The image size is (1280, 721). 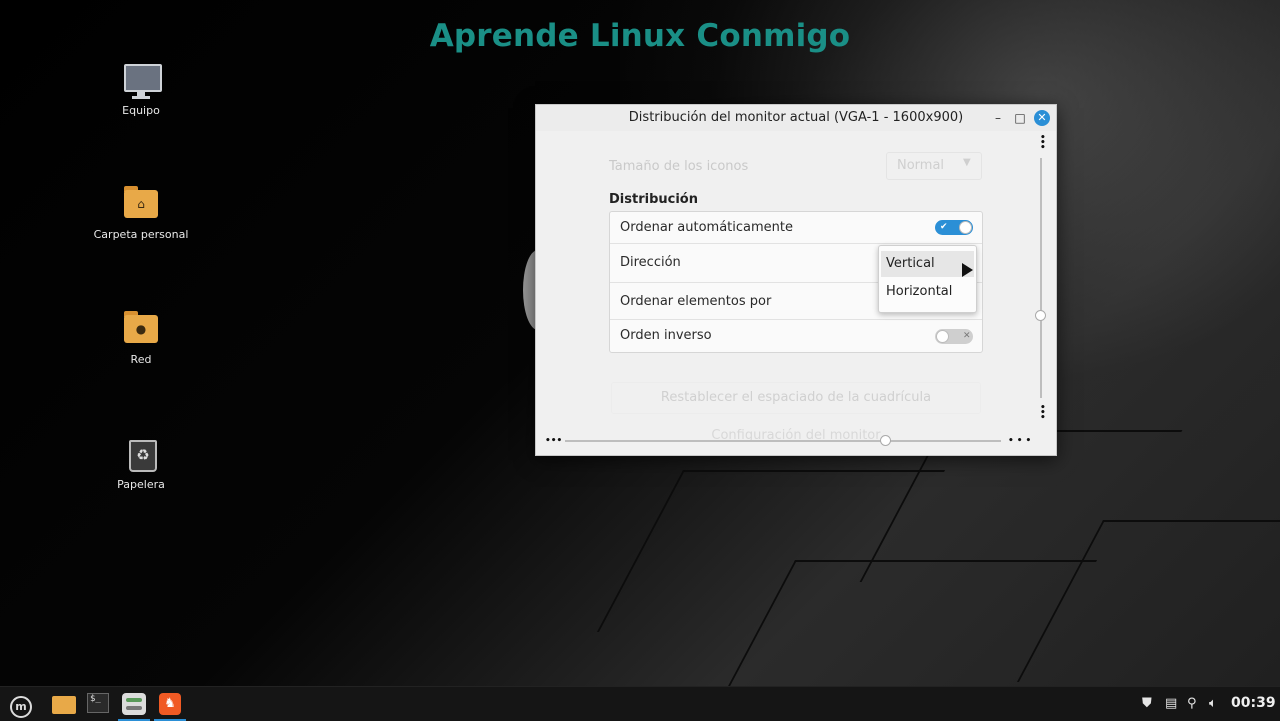 What do you see at coordinates (696, 301) in the screenshot?
I see `setting-label: Ordenar elementos por` at bounding box center [696, 301].